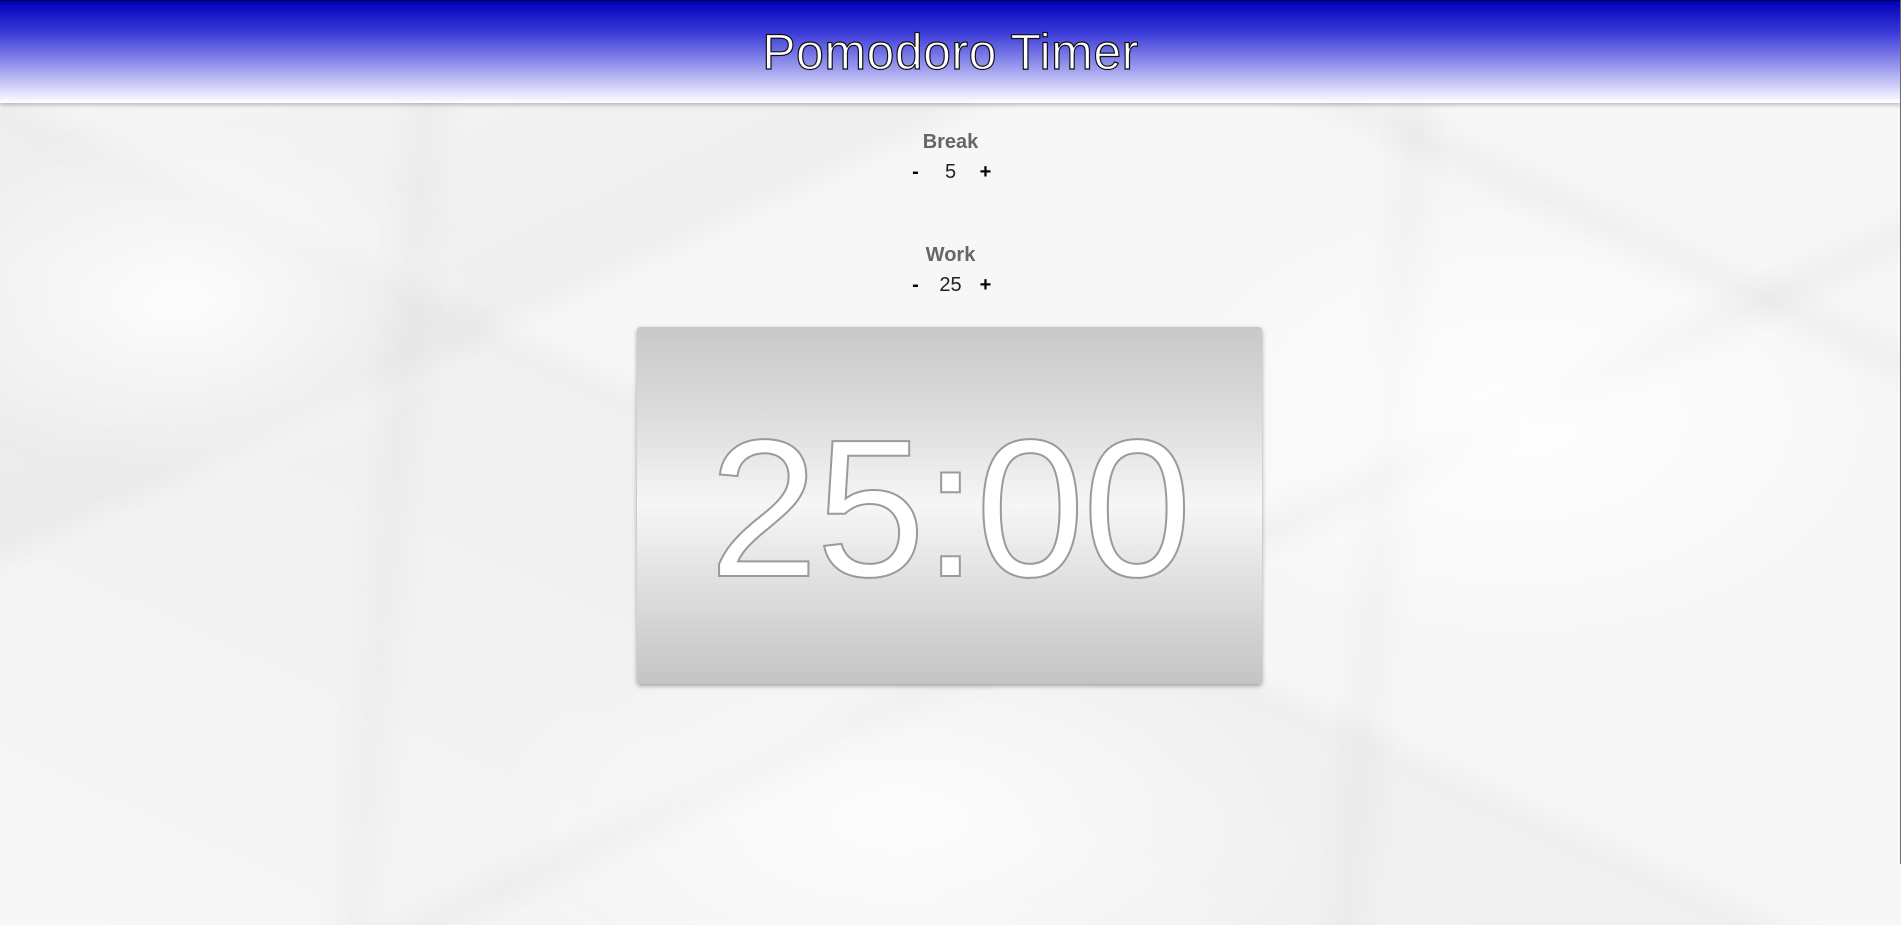 The width and height of the screenshot is (1901, 925). What do you see at coordinates (950, 142) in the screenshot?
I see `break-label: Break` at bounding box center [950, 142].